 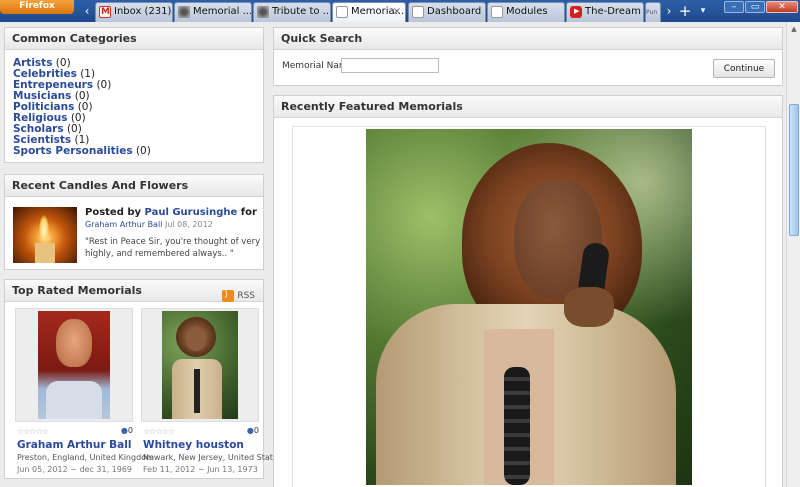 I want to click on candle-image, so click(x=45, y=235).